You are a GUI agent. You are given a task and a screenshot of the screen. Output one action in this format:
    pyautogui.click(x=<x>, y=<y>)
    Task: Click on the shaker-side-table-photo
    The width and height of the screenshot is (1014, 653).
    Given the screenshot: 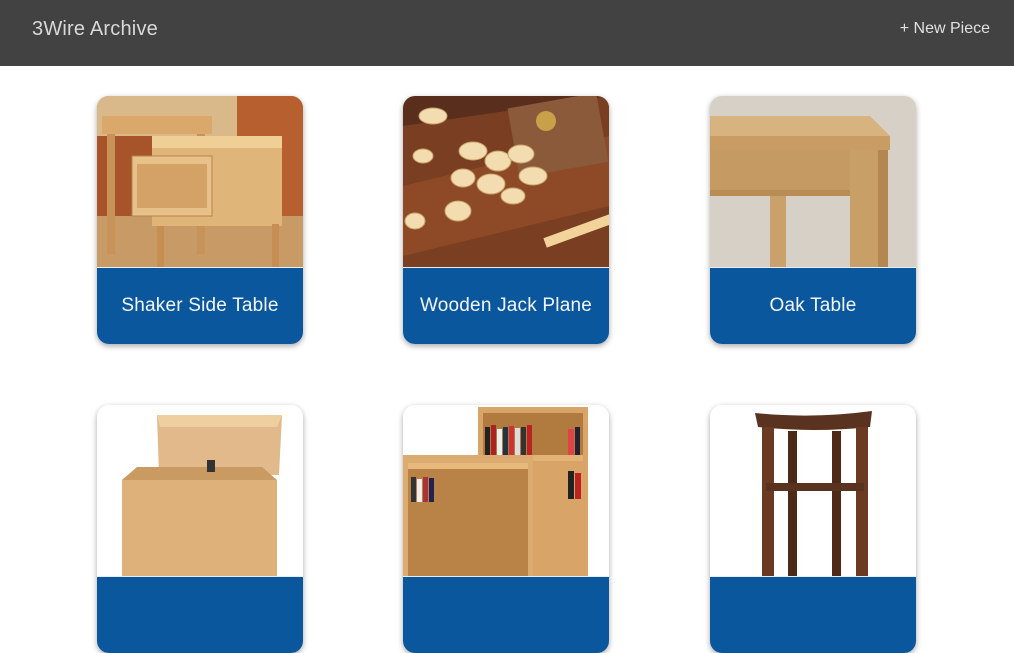 What is the action you would take?
    pyautogui.click(x=200, y=181)
    